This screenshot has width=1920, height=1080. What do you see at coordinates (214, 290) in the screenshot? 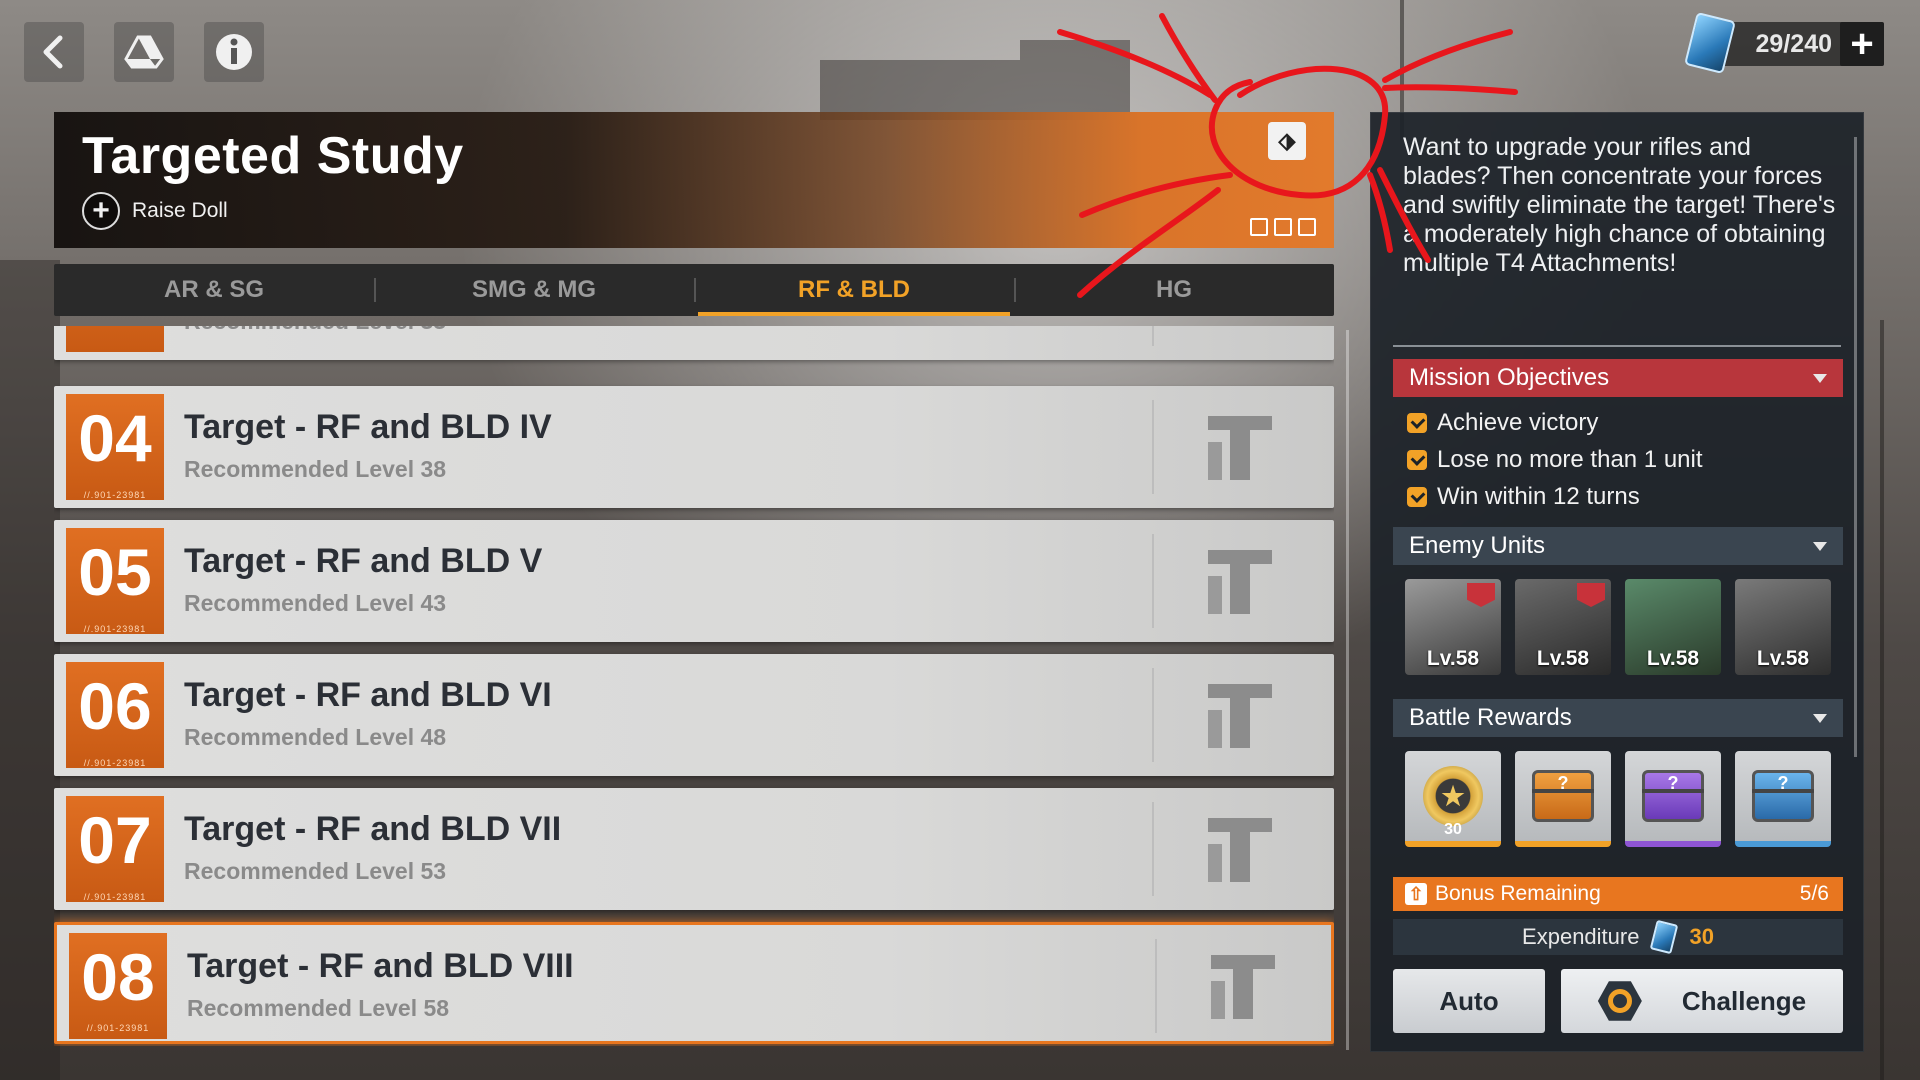
I see `tab-ar-sg: AR & SG` at bounding box center [214, 290].